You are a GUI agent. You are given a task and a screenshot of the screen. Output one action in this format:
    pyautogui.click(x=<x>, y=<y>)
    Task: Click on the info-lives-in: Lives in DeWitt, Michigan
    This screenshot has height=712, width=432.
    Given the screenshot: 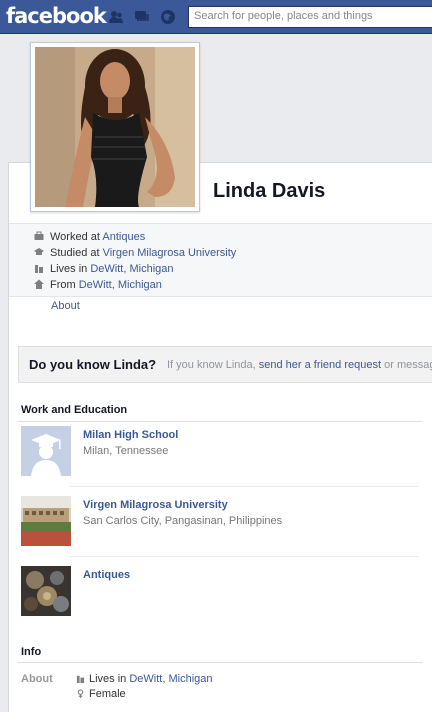 What is the action you would take?
    pyautogui.click(x=144, y=679)
    